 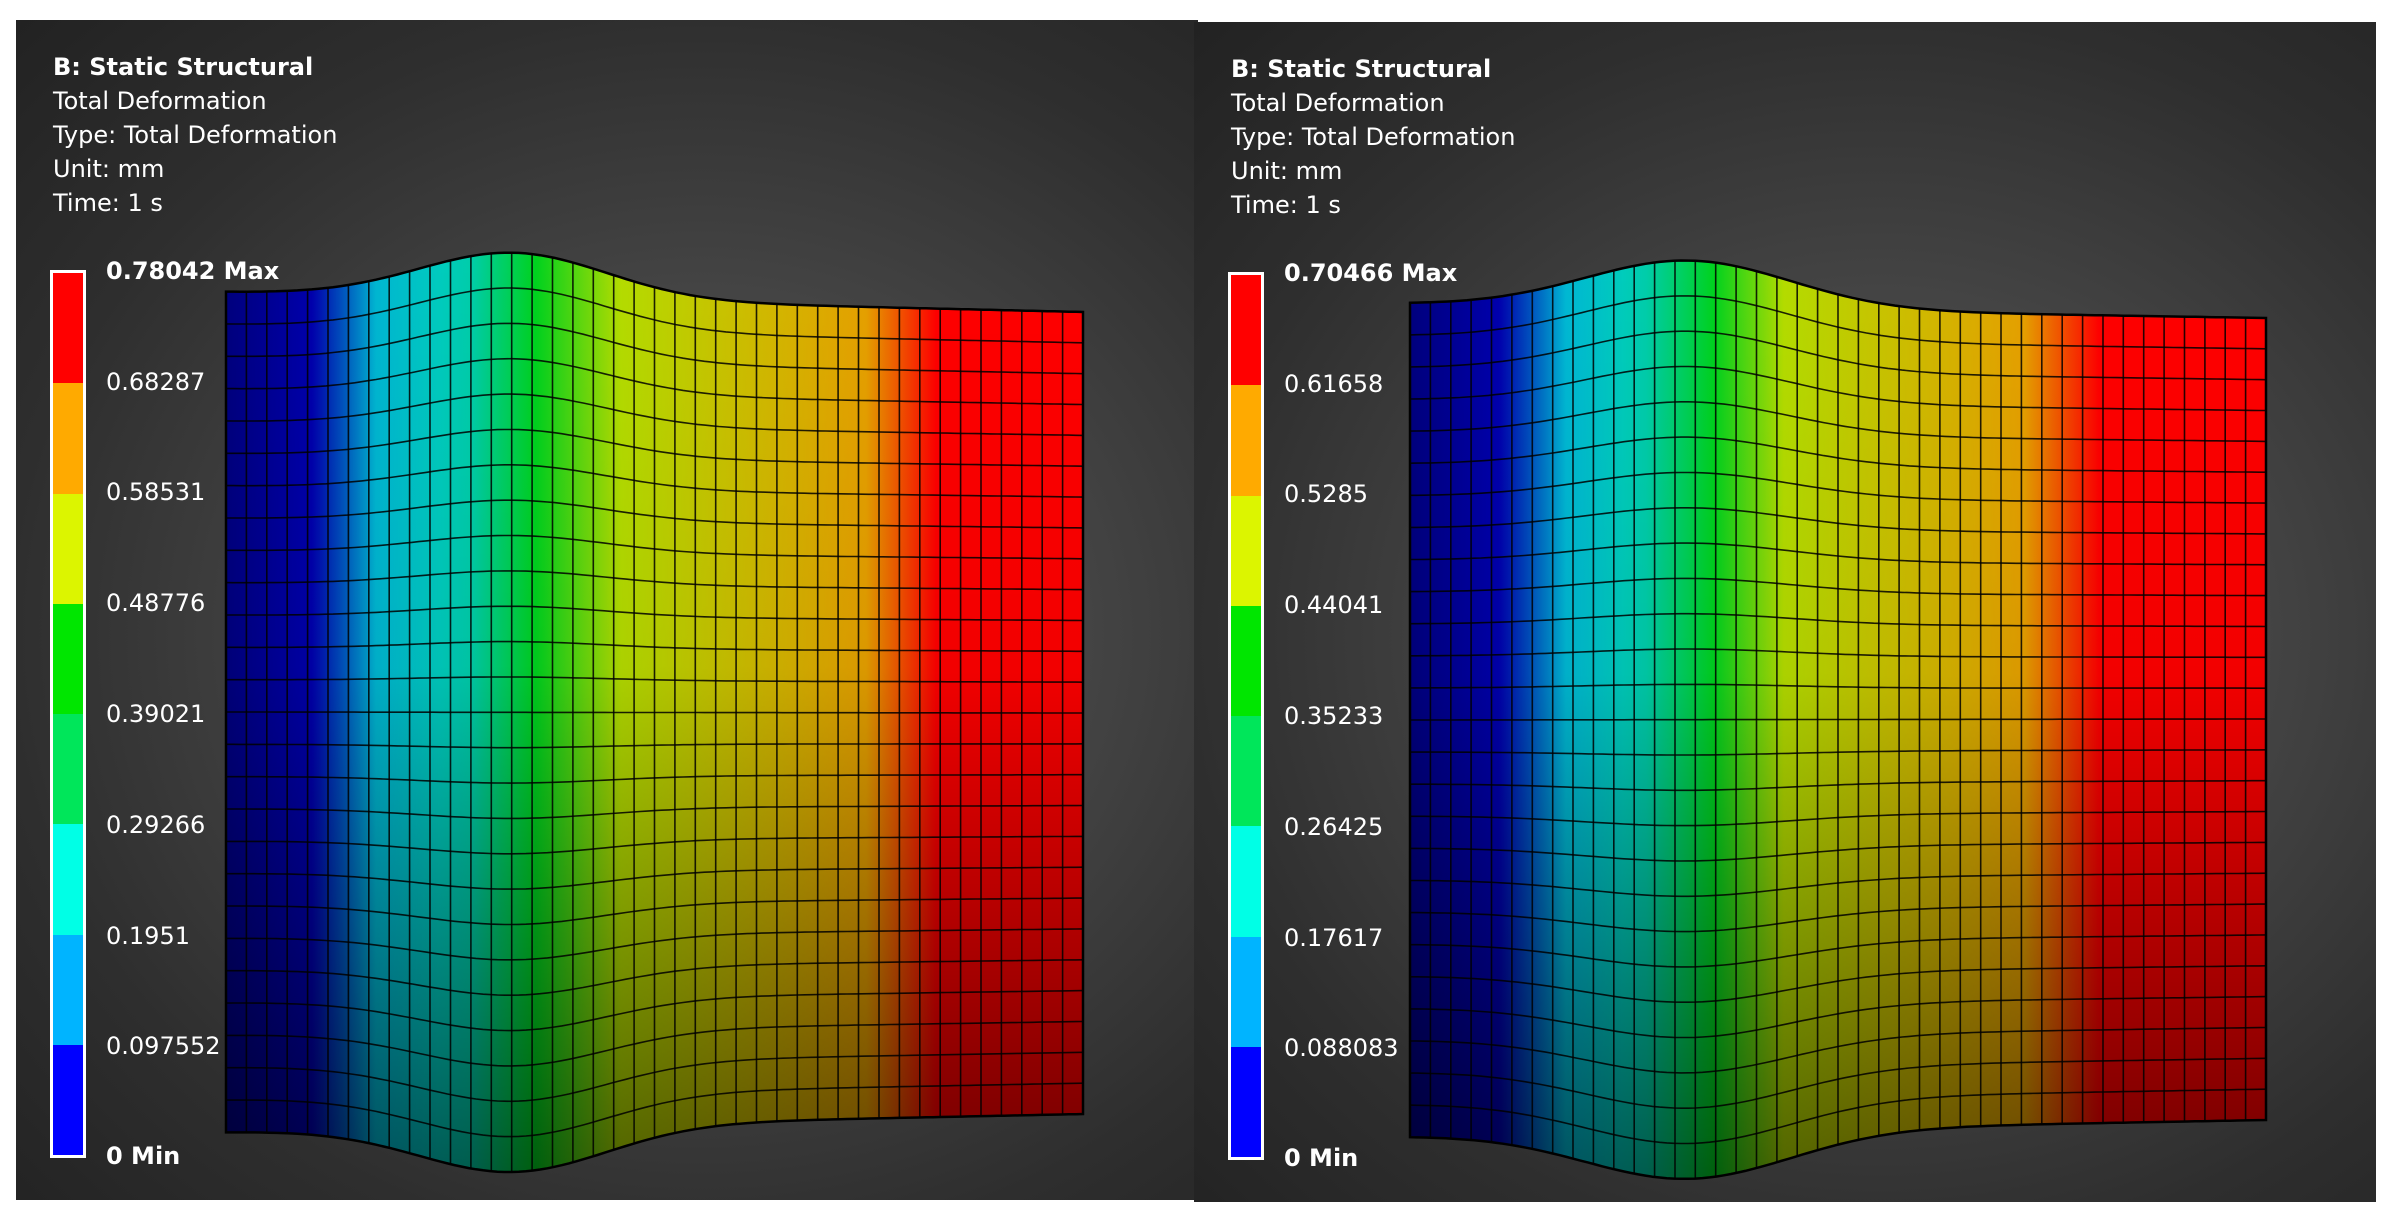 I want to click on legend-tick-label: 0.29266, so click(x=156, y=825).